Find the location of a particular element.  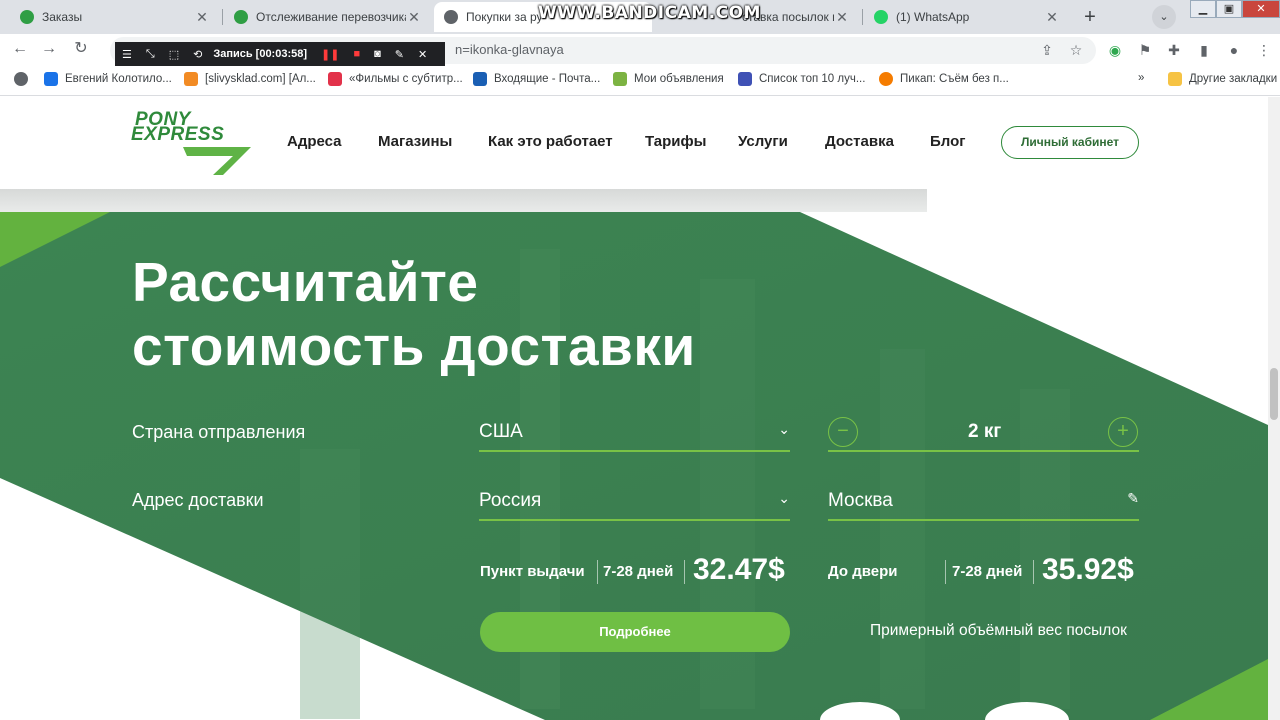

title-line1: Рассчитайте is located at coordinates (305, 282).